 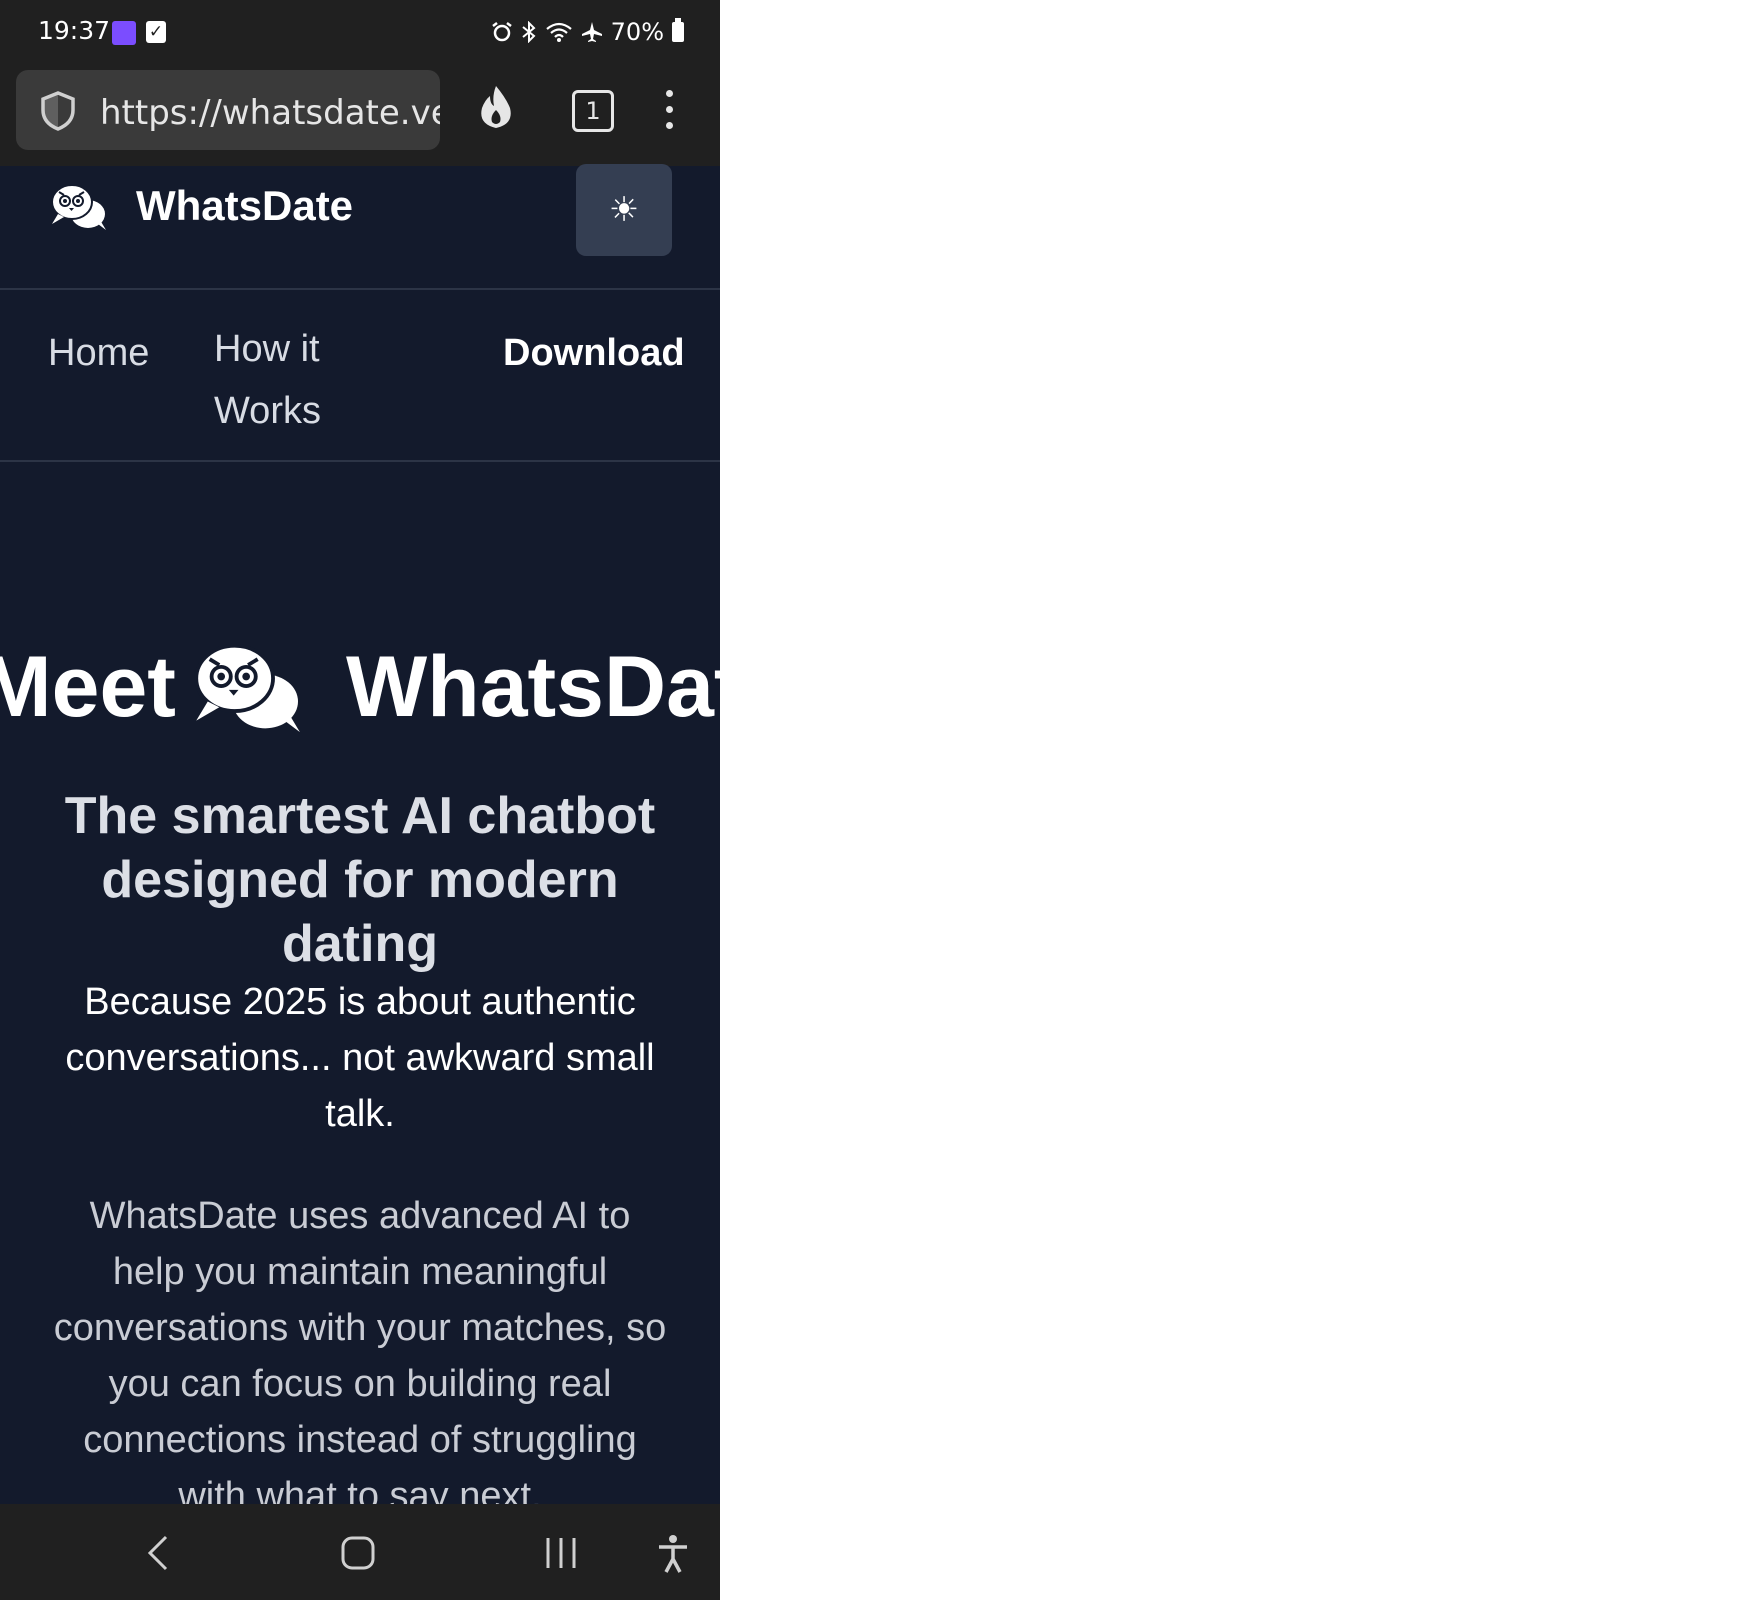 I want to click on site-logo-text: WhatsDate, so click(x=244, y=206).